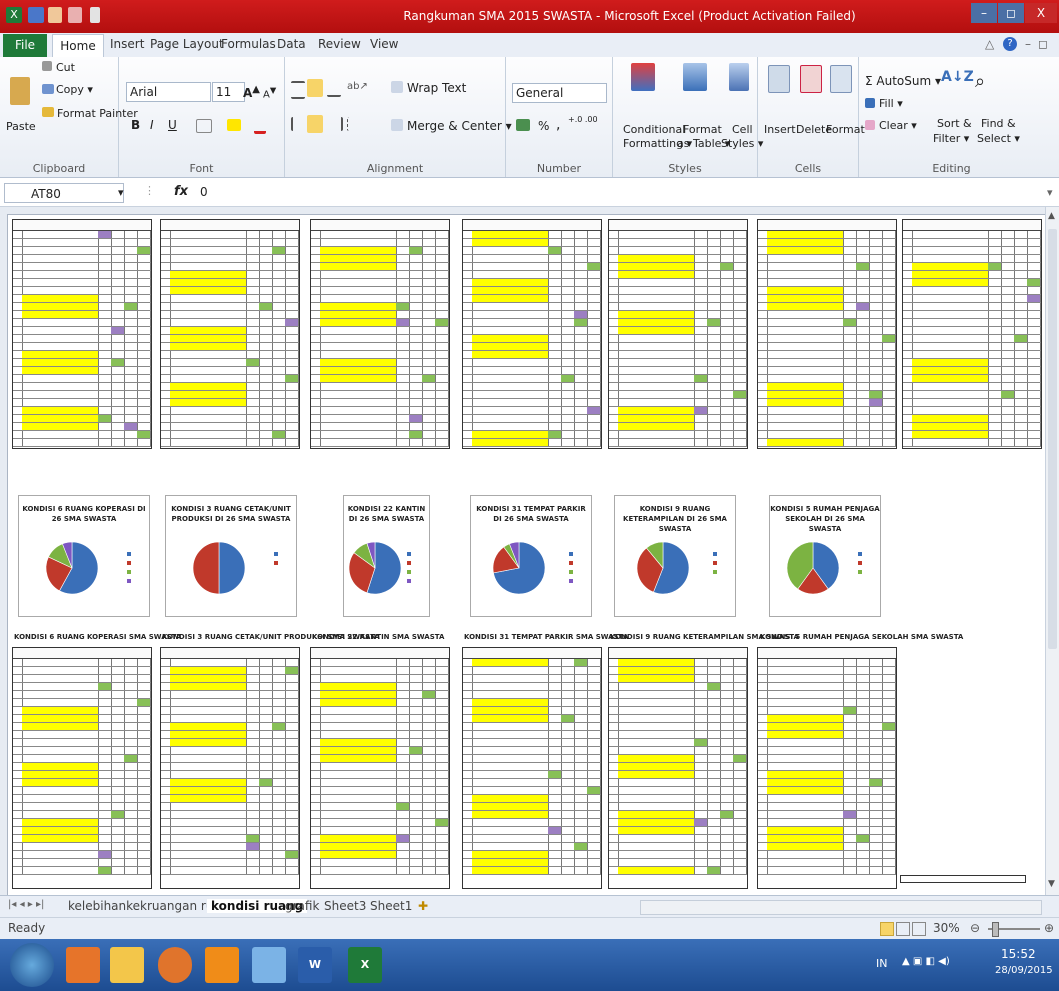 The height and width of the screenshot is (991, 1059). What do you see at coordinates (654, 129) in the screenshot?
I see `conditional-formatting-button: Conditional` at bounding box center [654, 129].